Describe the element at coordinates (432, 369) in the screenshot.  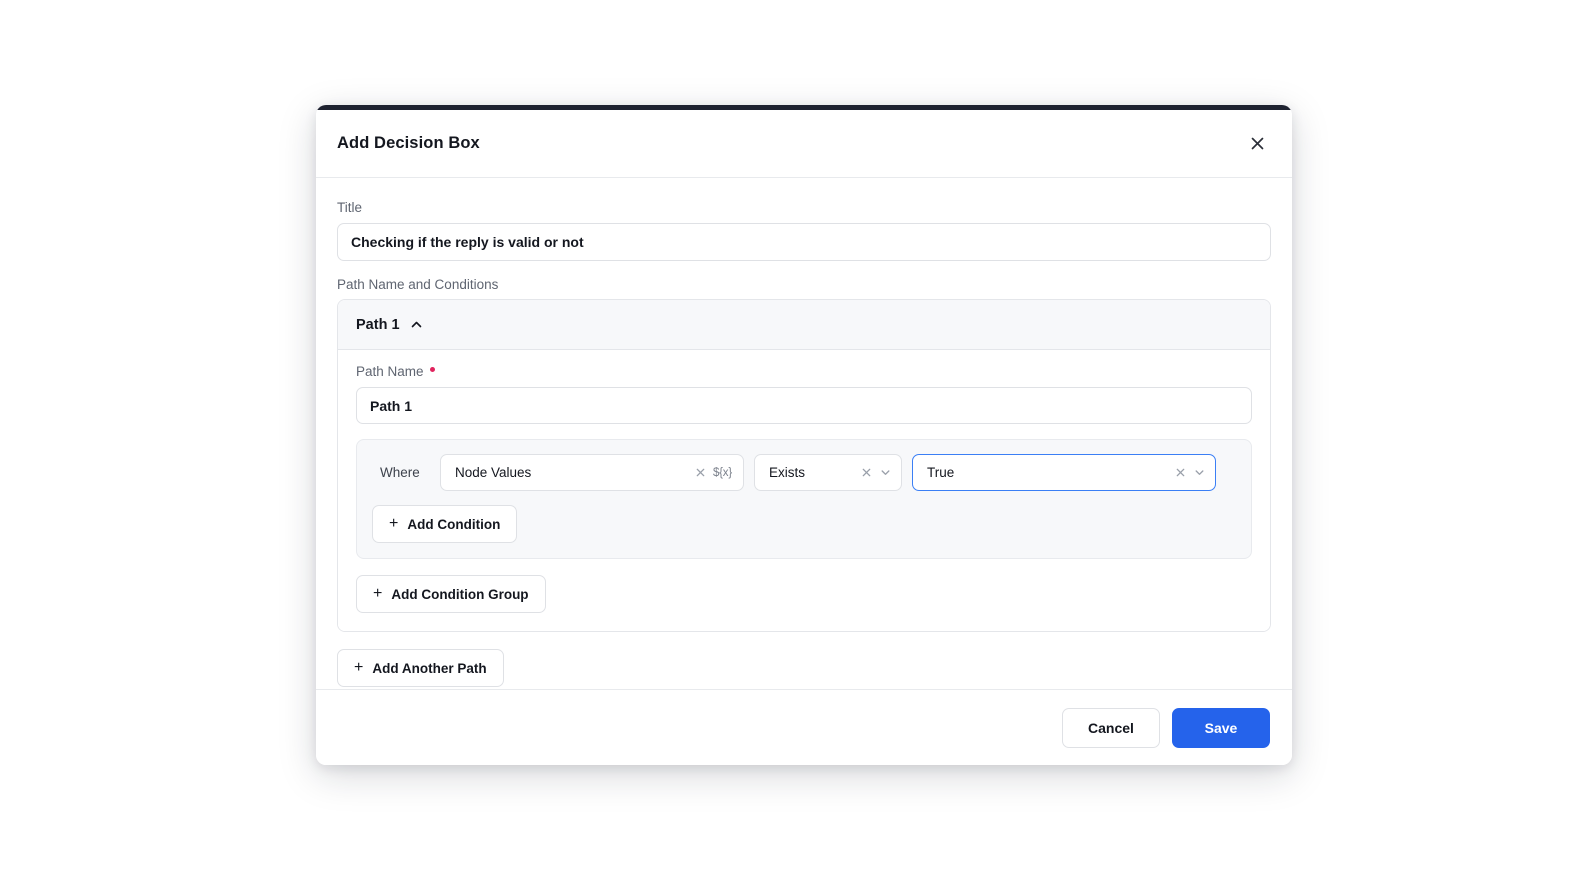
I see `required-marker` at that location.